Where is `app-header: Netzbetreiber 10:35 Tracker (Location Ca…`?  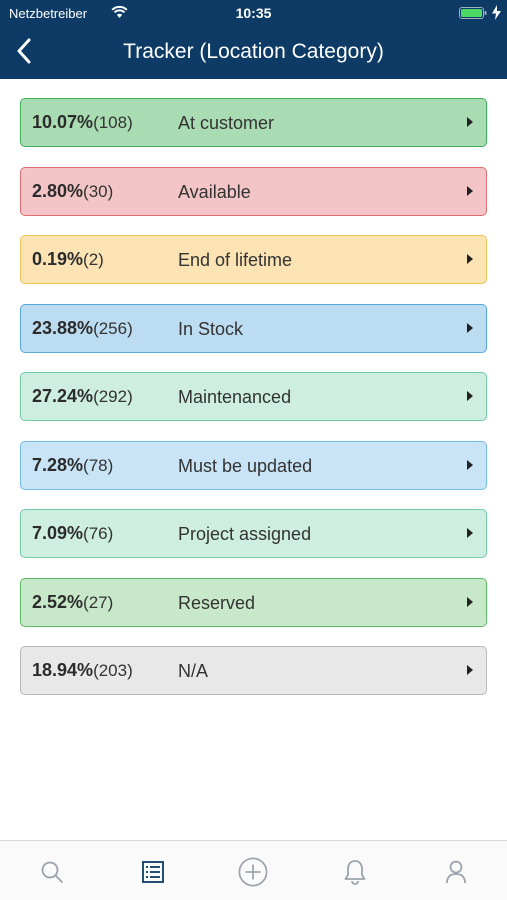 app-header: Netzbetreiber 10:35 Tracker (Location Ca… is located at coordinates (253, 39).